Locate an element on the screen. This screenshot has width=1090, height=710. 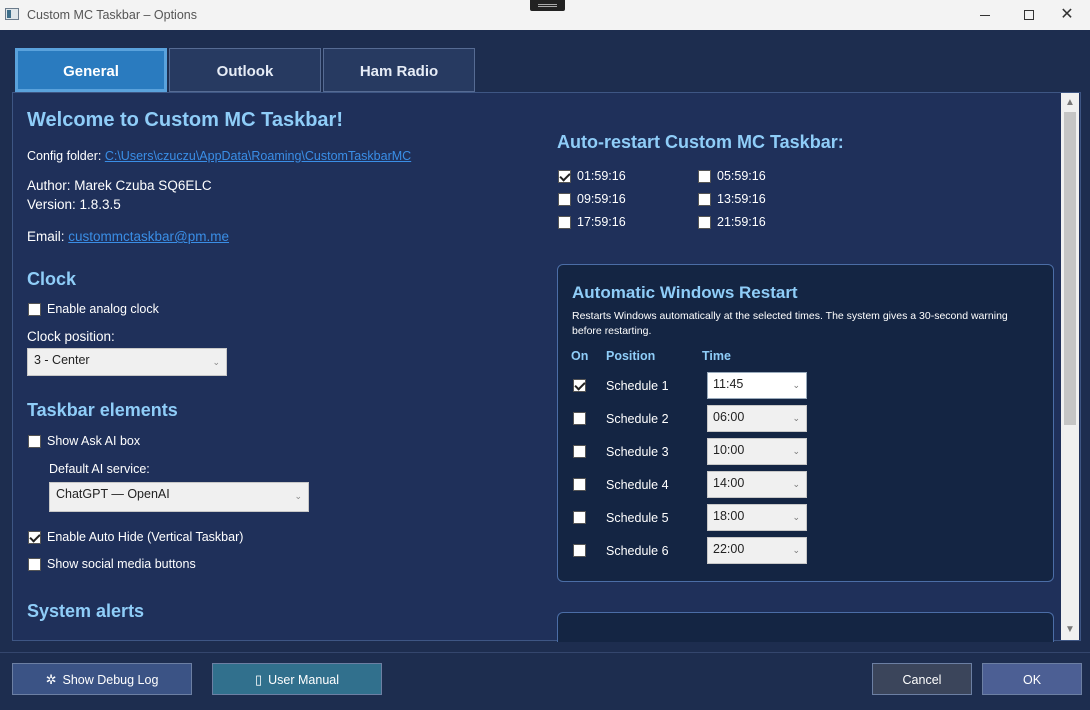
schedule-name: Schedule 2 is located at coordinates (637, 419).